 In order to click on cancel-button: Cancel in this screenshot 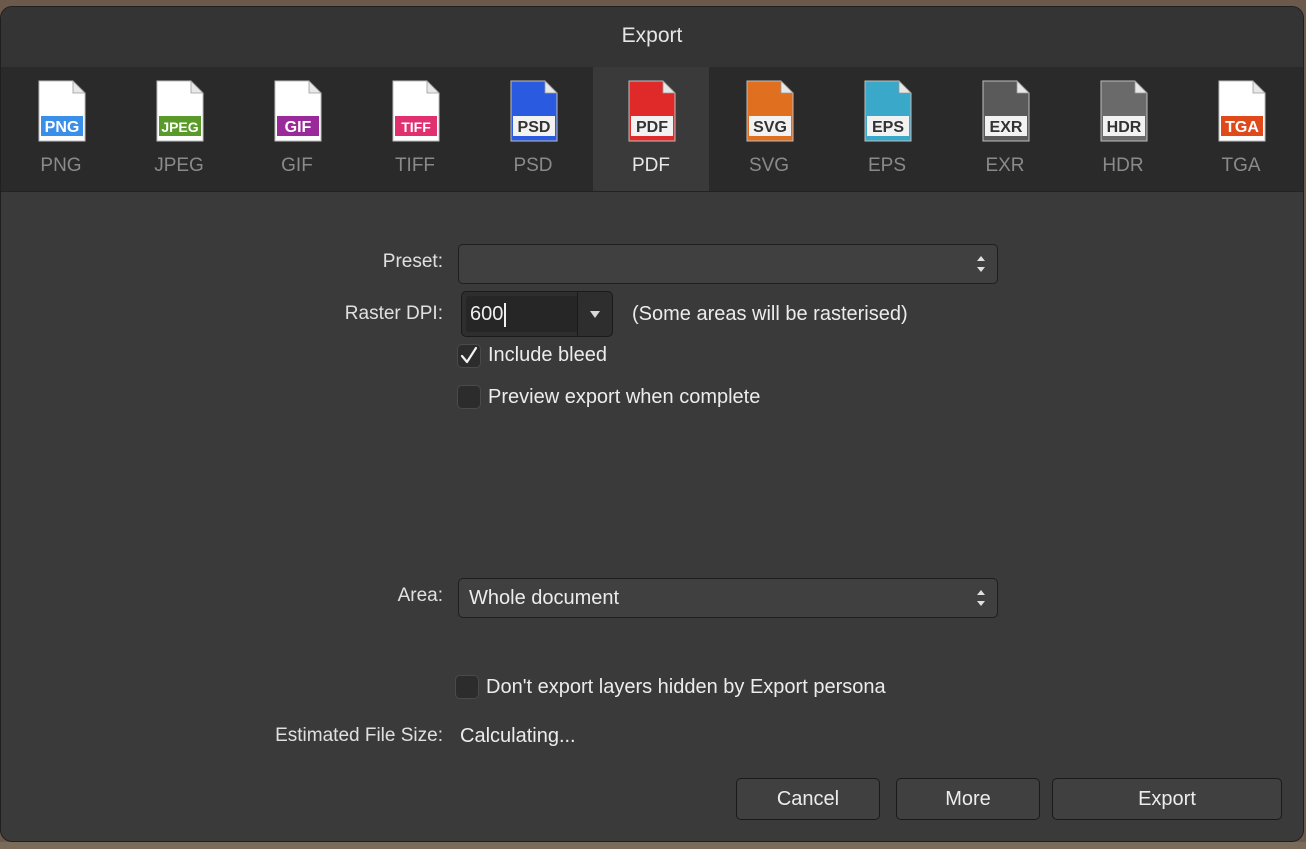, I will do `click(808, 799)`.